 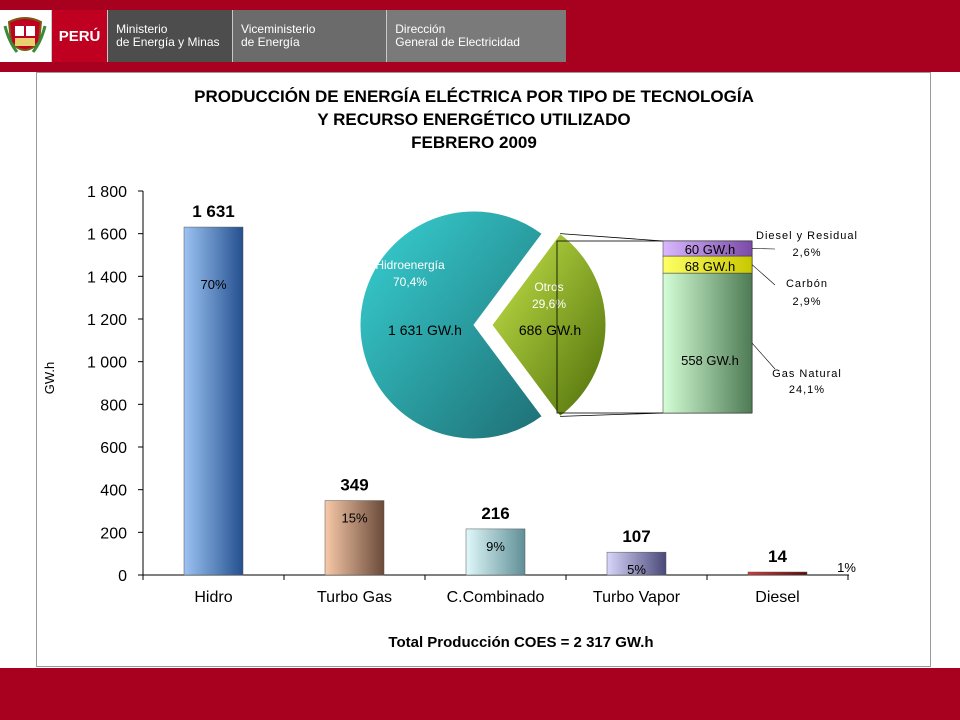 I want to click on breakdown-value-label: 68 GW.h, so click(x=710, y=266).